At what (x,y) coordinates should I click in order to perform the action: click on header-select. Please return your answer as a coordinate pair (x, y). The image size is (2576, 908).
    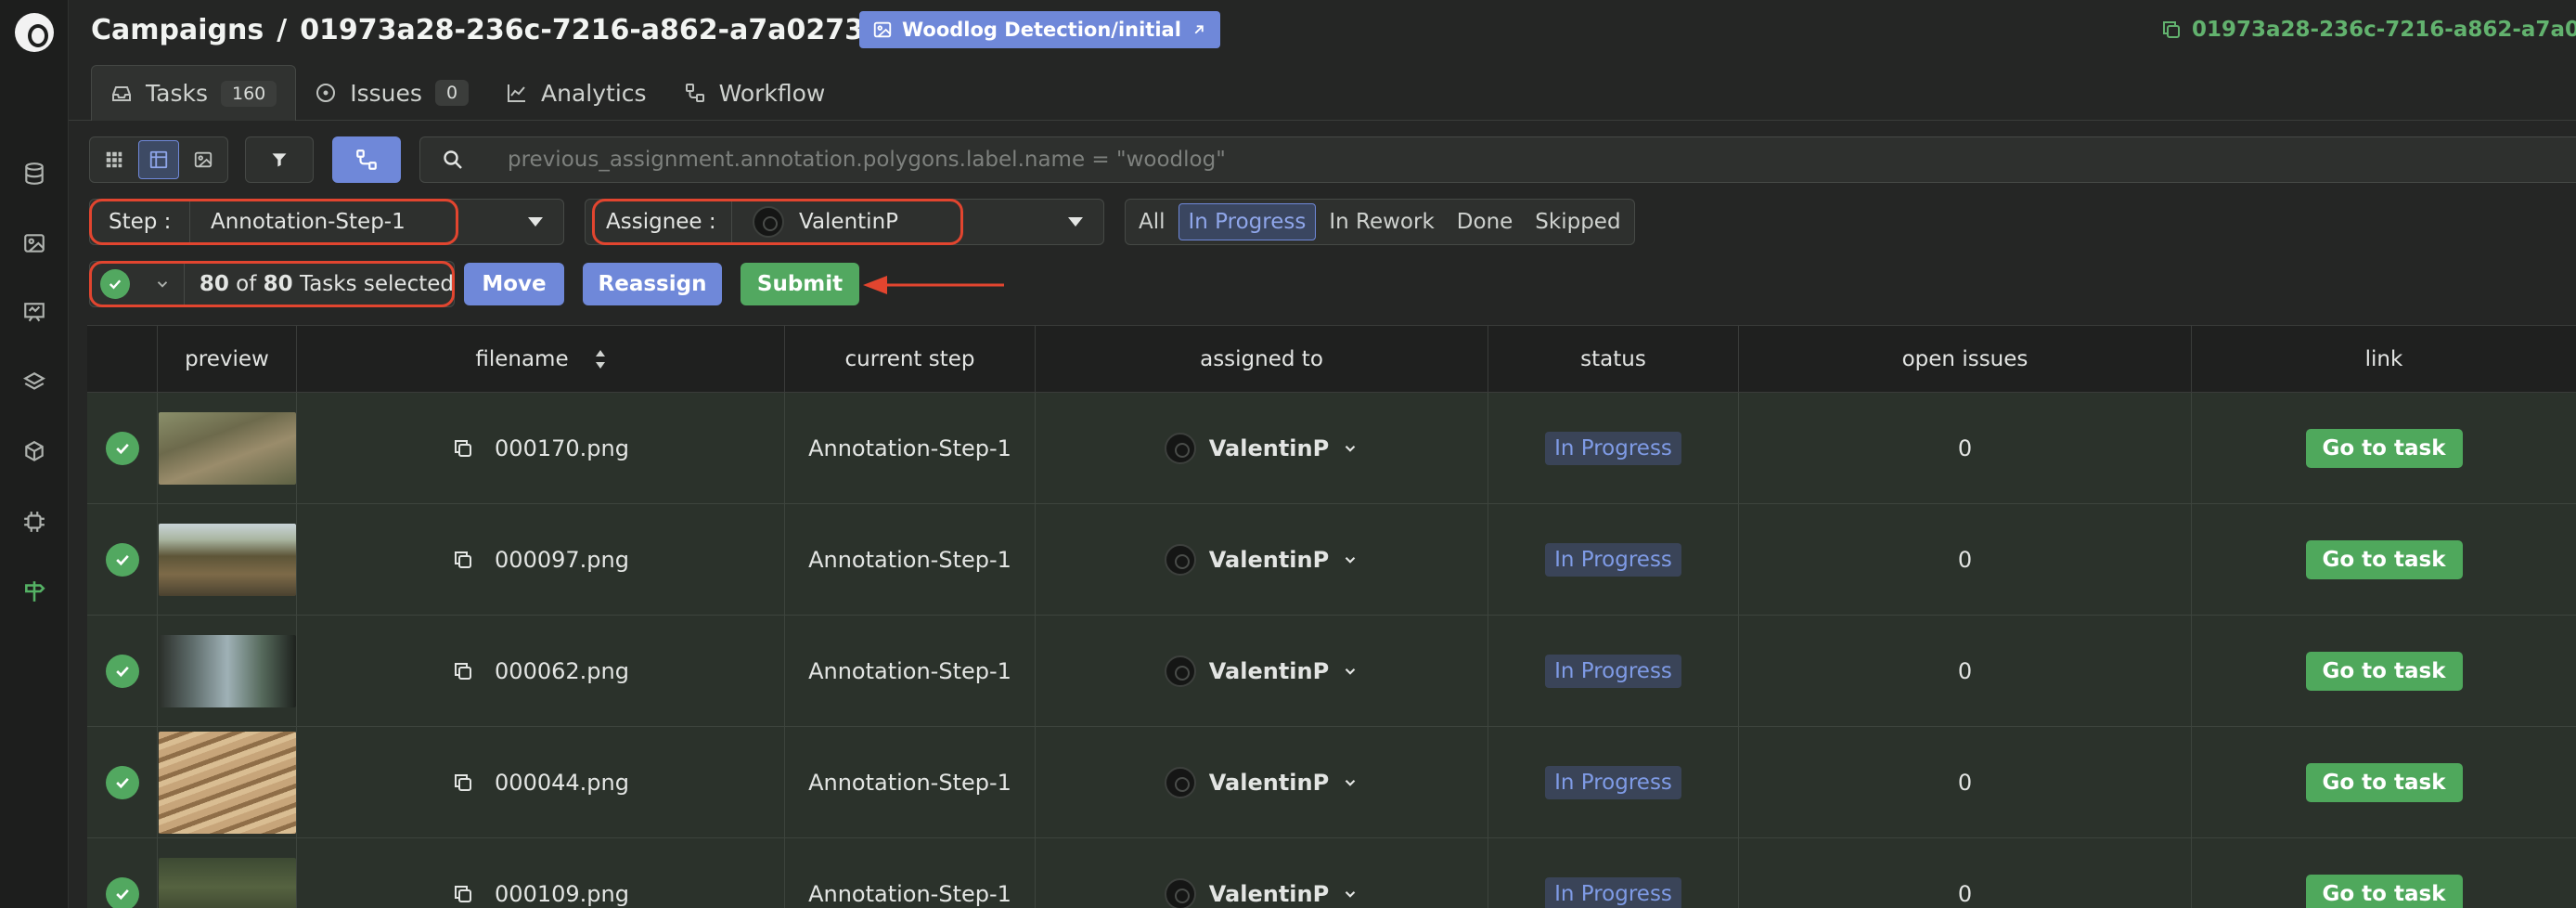
    Looking at the image, I should click on (122, 359).